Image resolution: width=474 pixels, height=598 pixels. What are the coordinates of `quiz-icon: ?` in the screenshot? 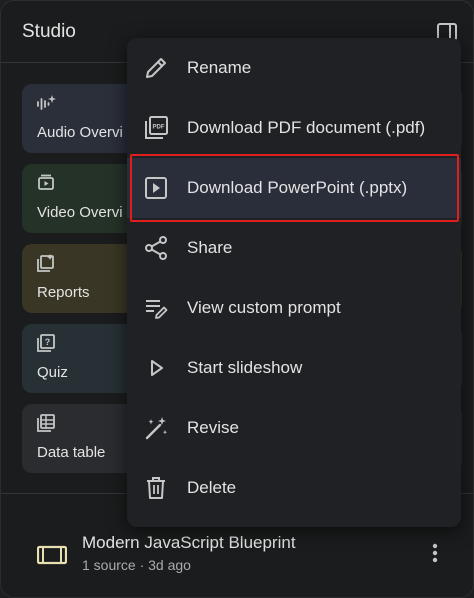 It's located at (46, 343).